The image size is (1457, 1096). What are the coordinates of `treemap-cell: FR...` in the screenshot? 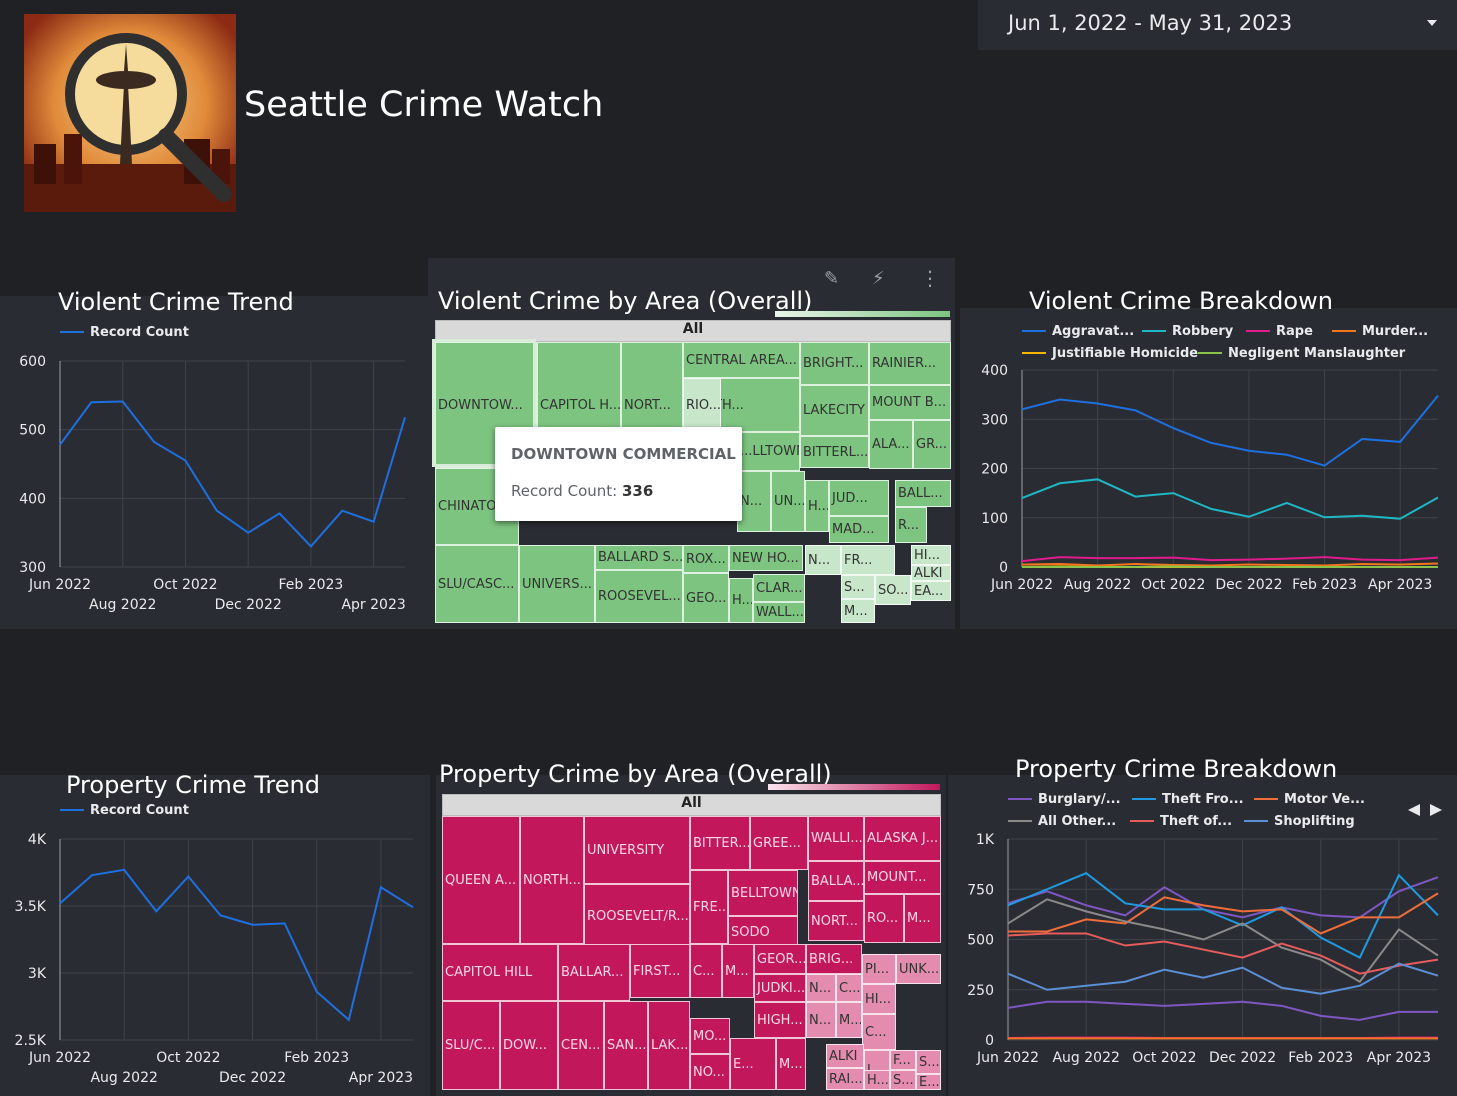 It's located at (868, 560).